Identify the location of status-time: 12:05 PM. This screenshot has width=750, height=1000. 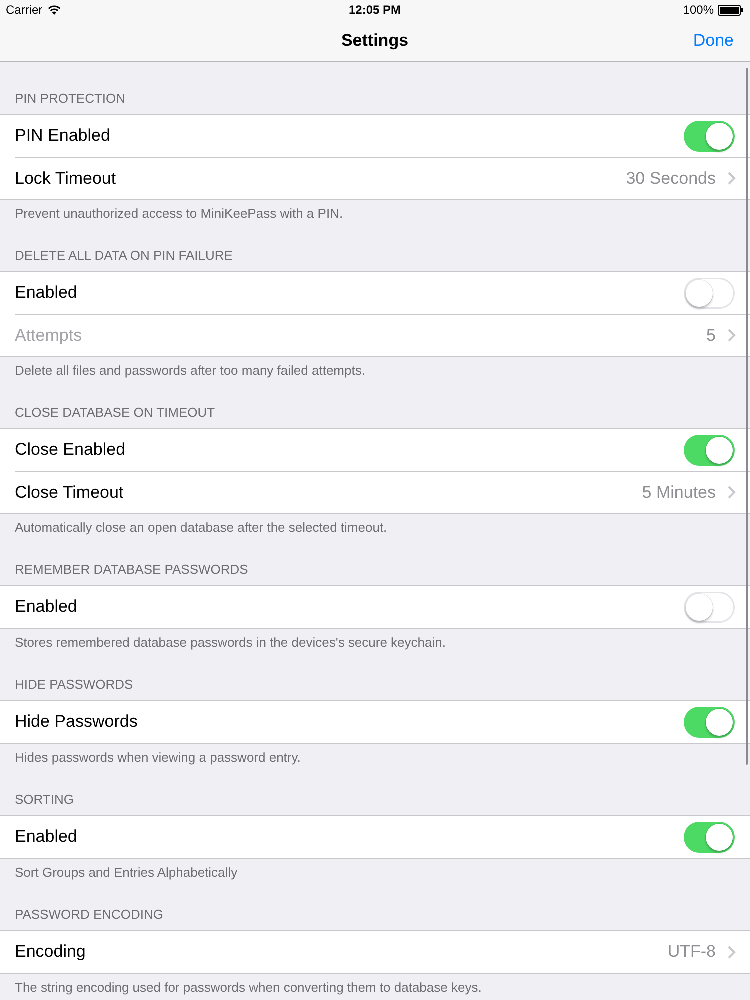
(375, 10).